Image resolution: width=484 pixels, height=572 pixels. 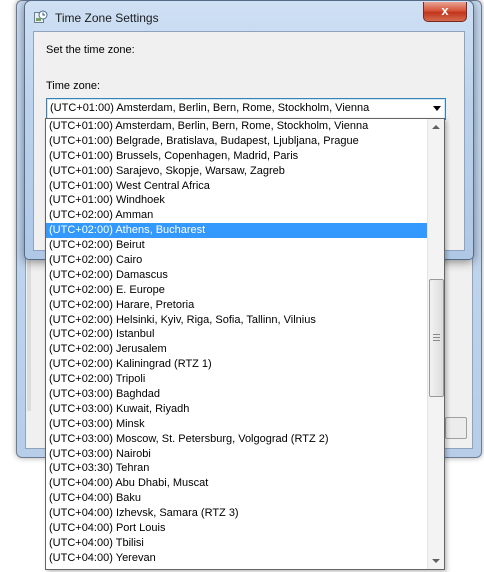 I want to click on time-zone-option: (UTC+04:00) Abu Dhabi, Muscat, so click(x=237, y=483).